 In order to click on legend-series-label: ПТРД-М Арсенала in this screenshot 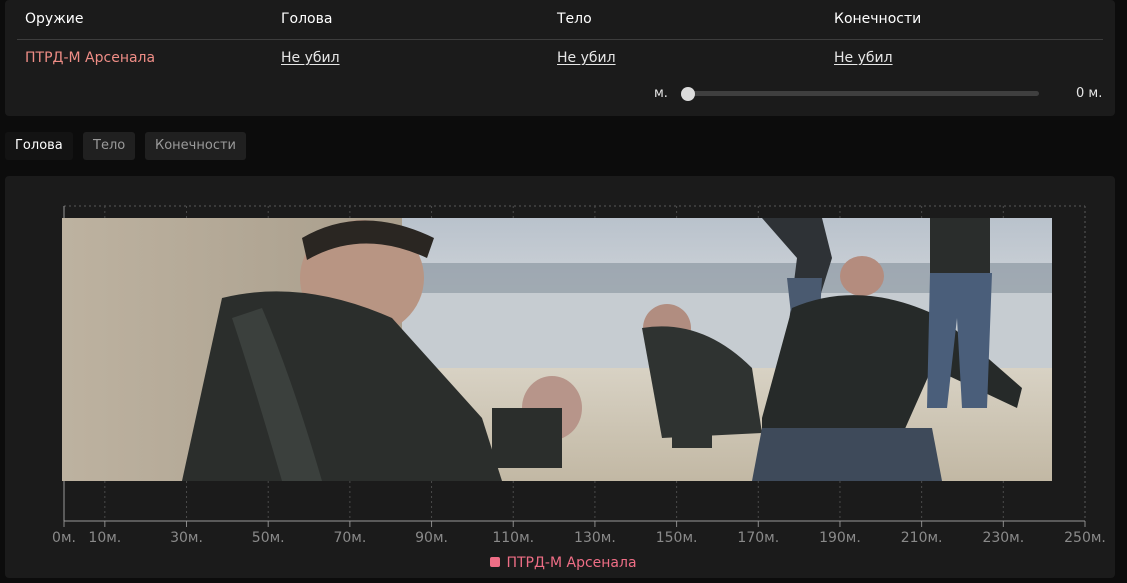, I will do `click(571, 563)`.